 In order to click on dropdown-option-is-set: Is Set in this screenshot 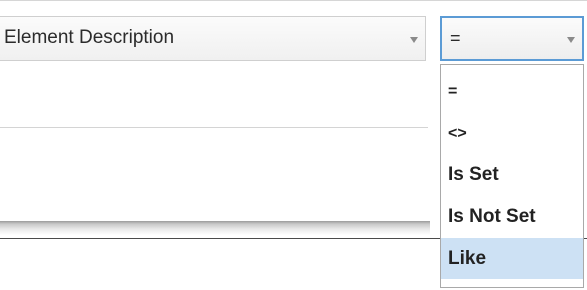, I will do `click(512, 174)`.